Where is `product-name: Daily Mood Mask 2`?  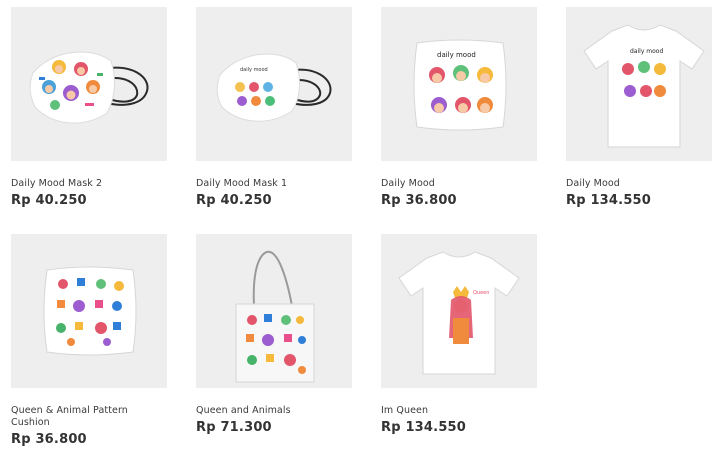
product-name: Daily Mood Mask 2 is located at coordinates (89, 184).